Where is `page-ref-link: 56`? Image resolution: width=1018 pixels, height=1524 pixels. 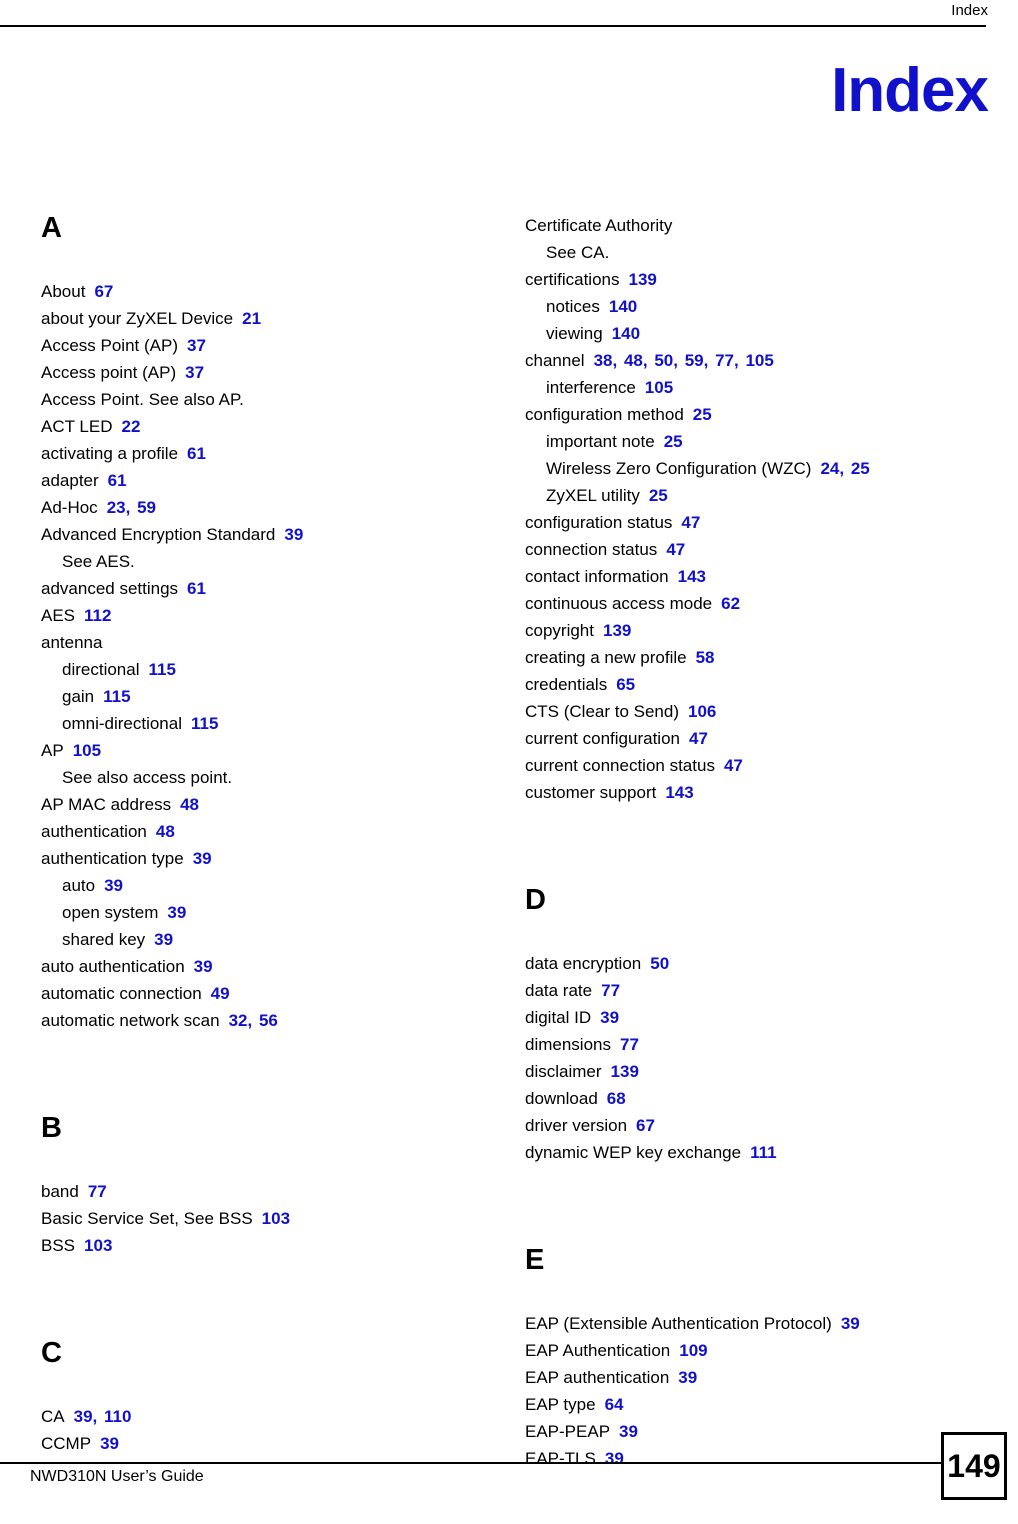 page-ref-link: 56 is located at coordinates (267, 1020).